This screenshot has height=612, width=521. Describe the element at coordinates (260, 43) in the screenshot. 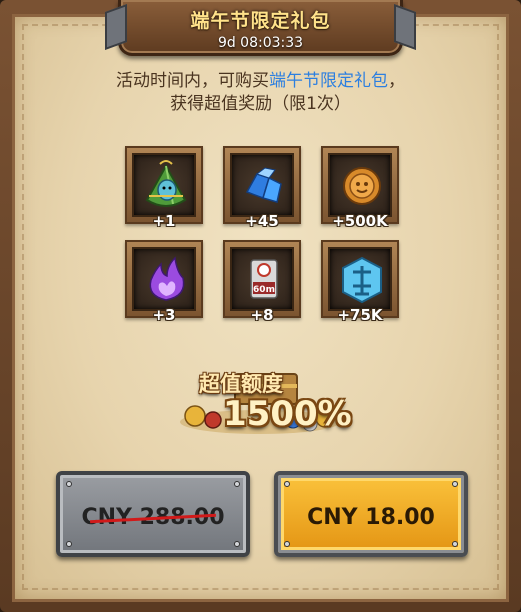

I see `countdown-timer: 9d 08:03:33` at that location.